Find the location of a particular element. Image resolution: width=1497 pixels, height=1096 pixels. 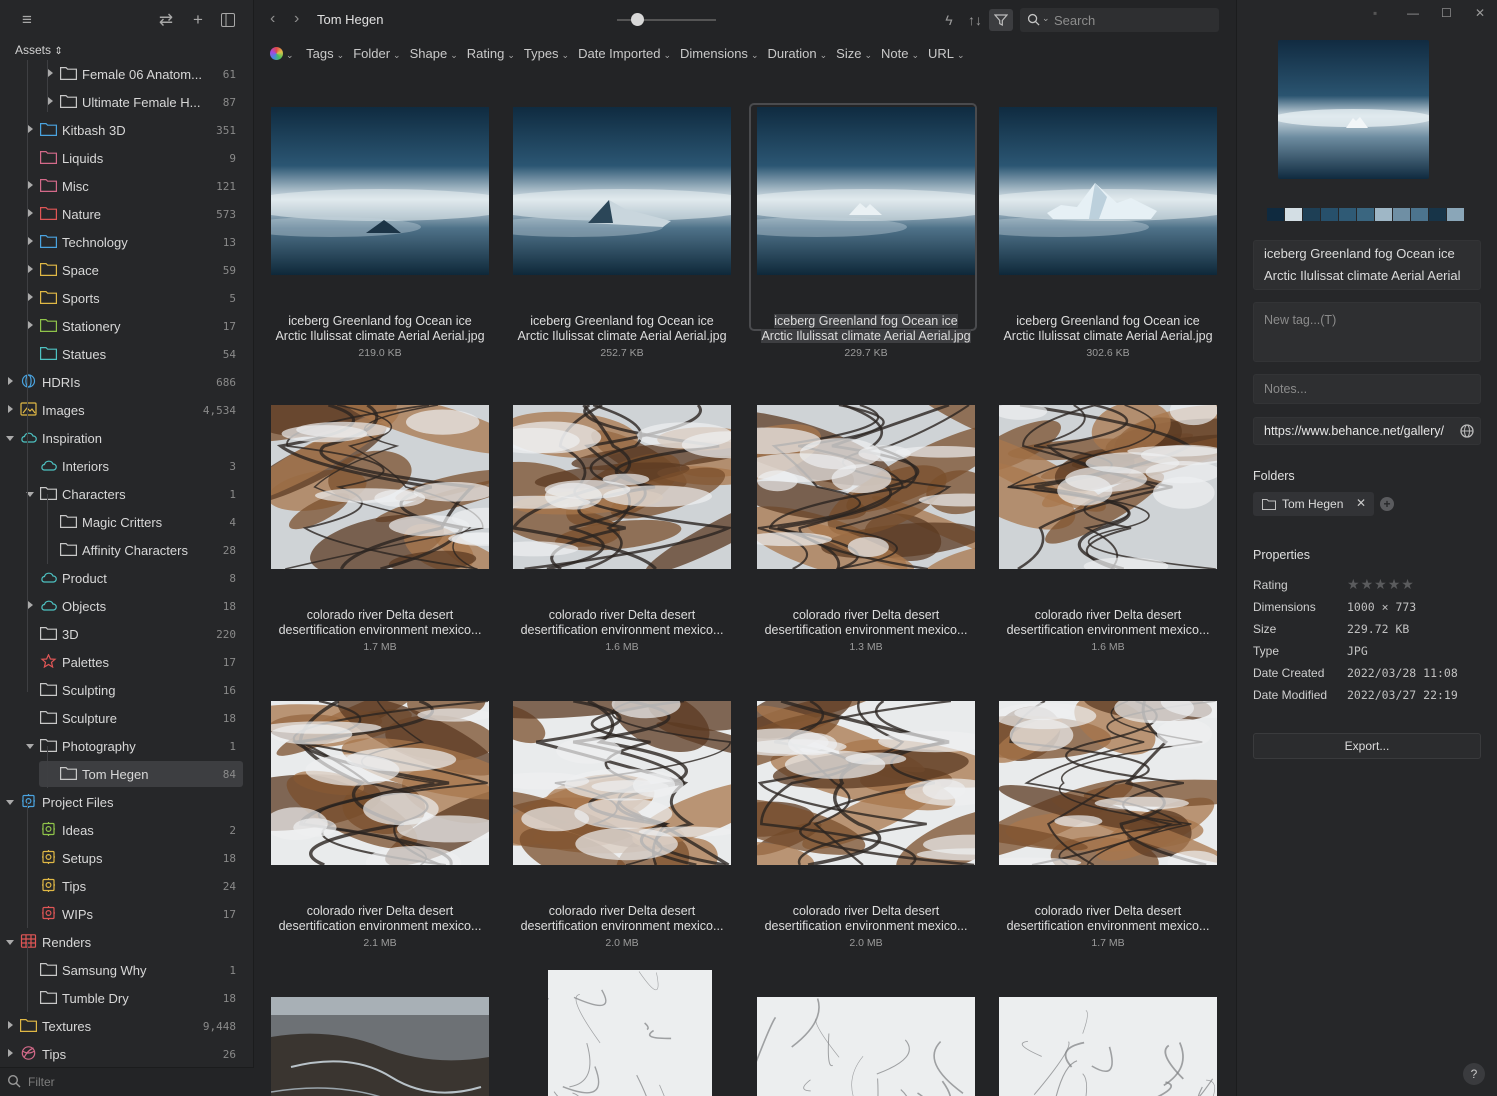

filter-bar: Filter is located at coordinates (127, 1081).